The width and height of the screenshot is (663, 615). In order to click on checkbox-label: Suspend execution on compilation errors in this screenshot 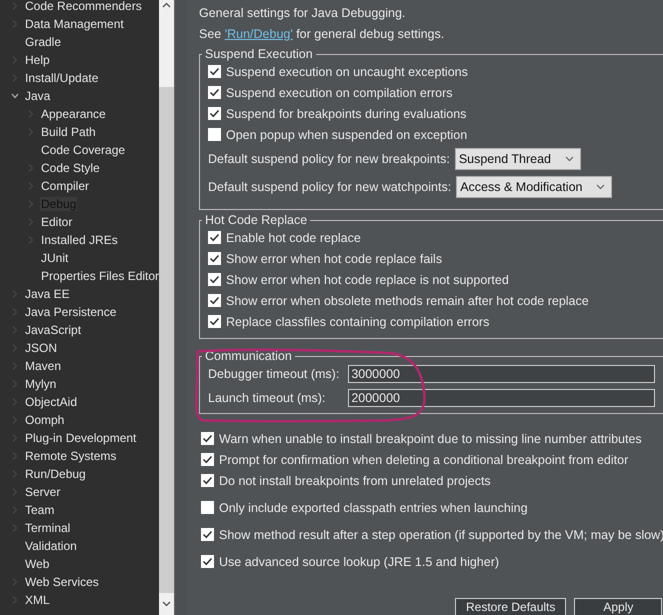, I will do `click(339, 93)`.